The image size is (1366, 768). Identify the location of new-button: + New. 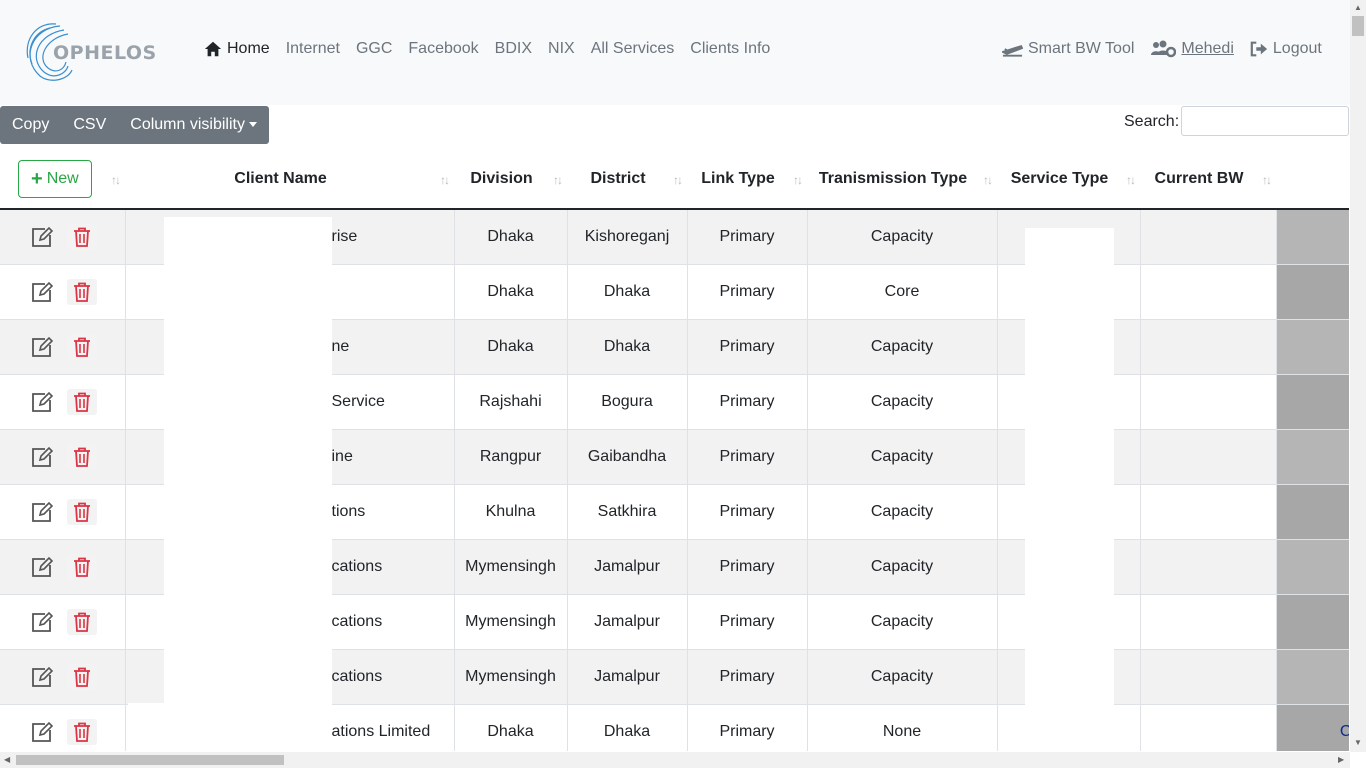
(55, 179).